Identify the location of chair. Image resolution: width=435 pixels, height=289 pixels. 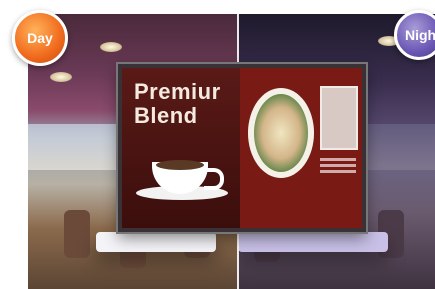
(77, 234).